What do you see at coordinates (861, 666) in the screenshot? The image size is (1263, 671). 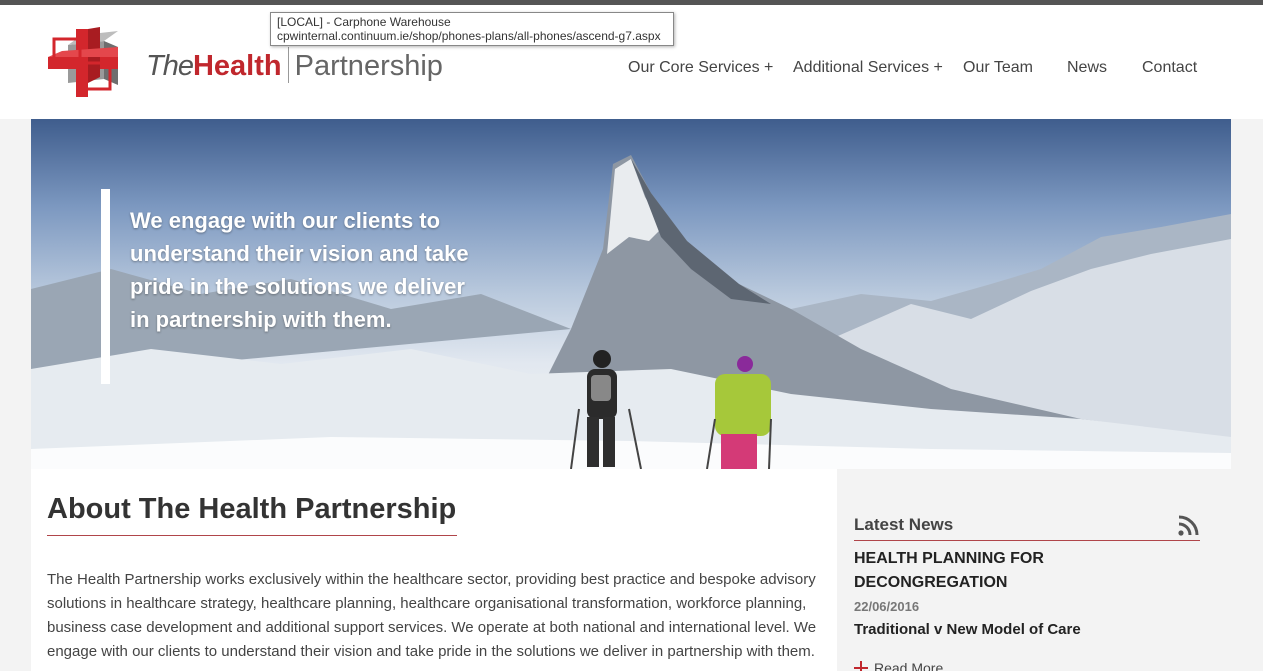 I see `plus-icon` at bounding box center [861, 666].